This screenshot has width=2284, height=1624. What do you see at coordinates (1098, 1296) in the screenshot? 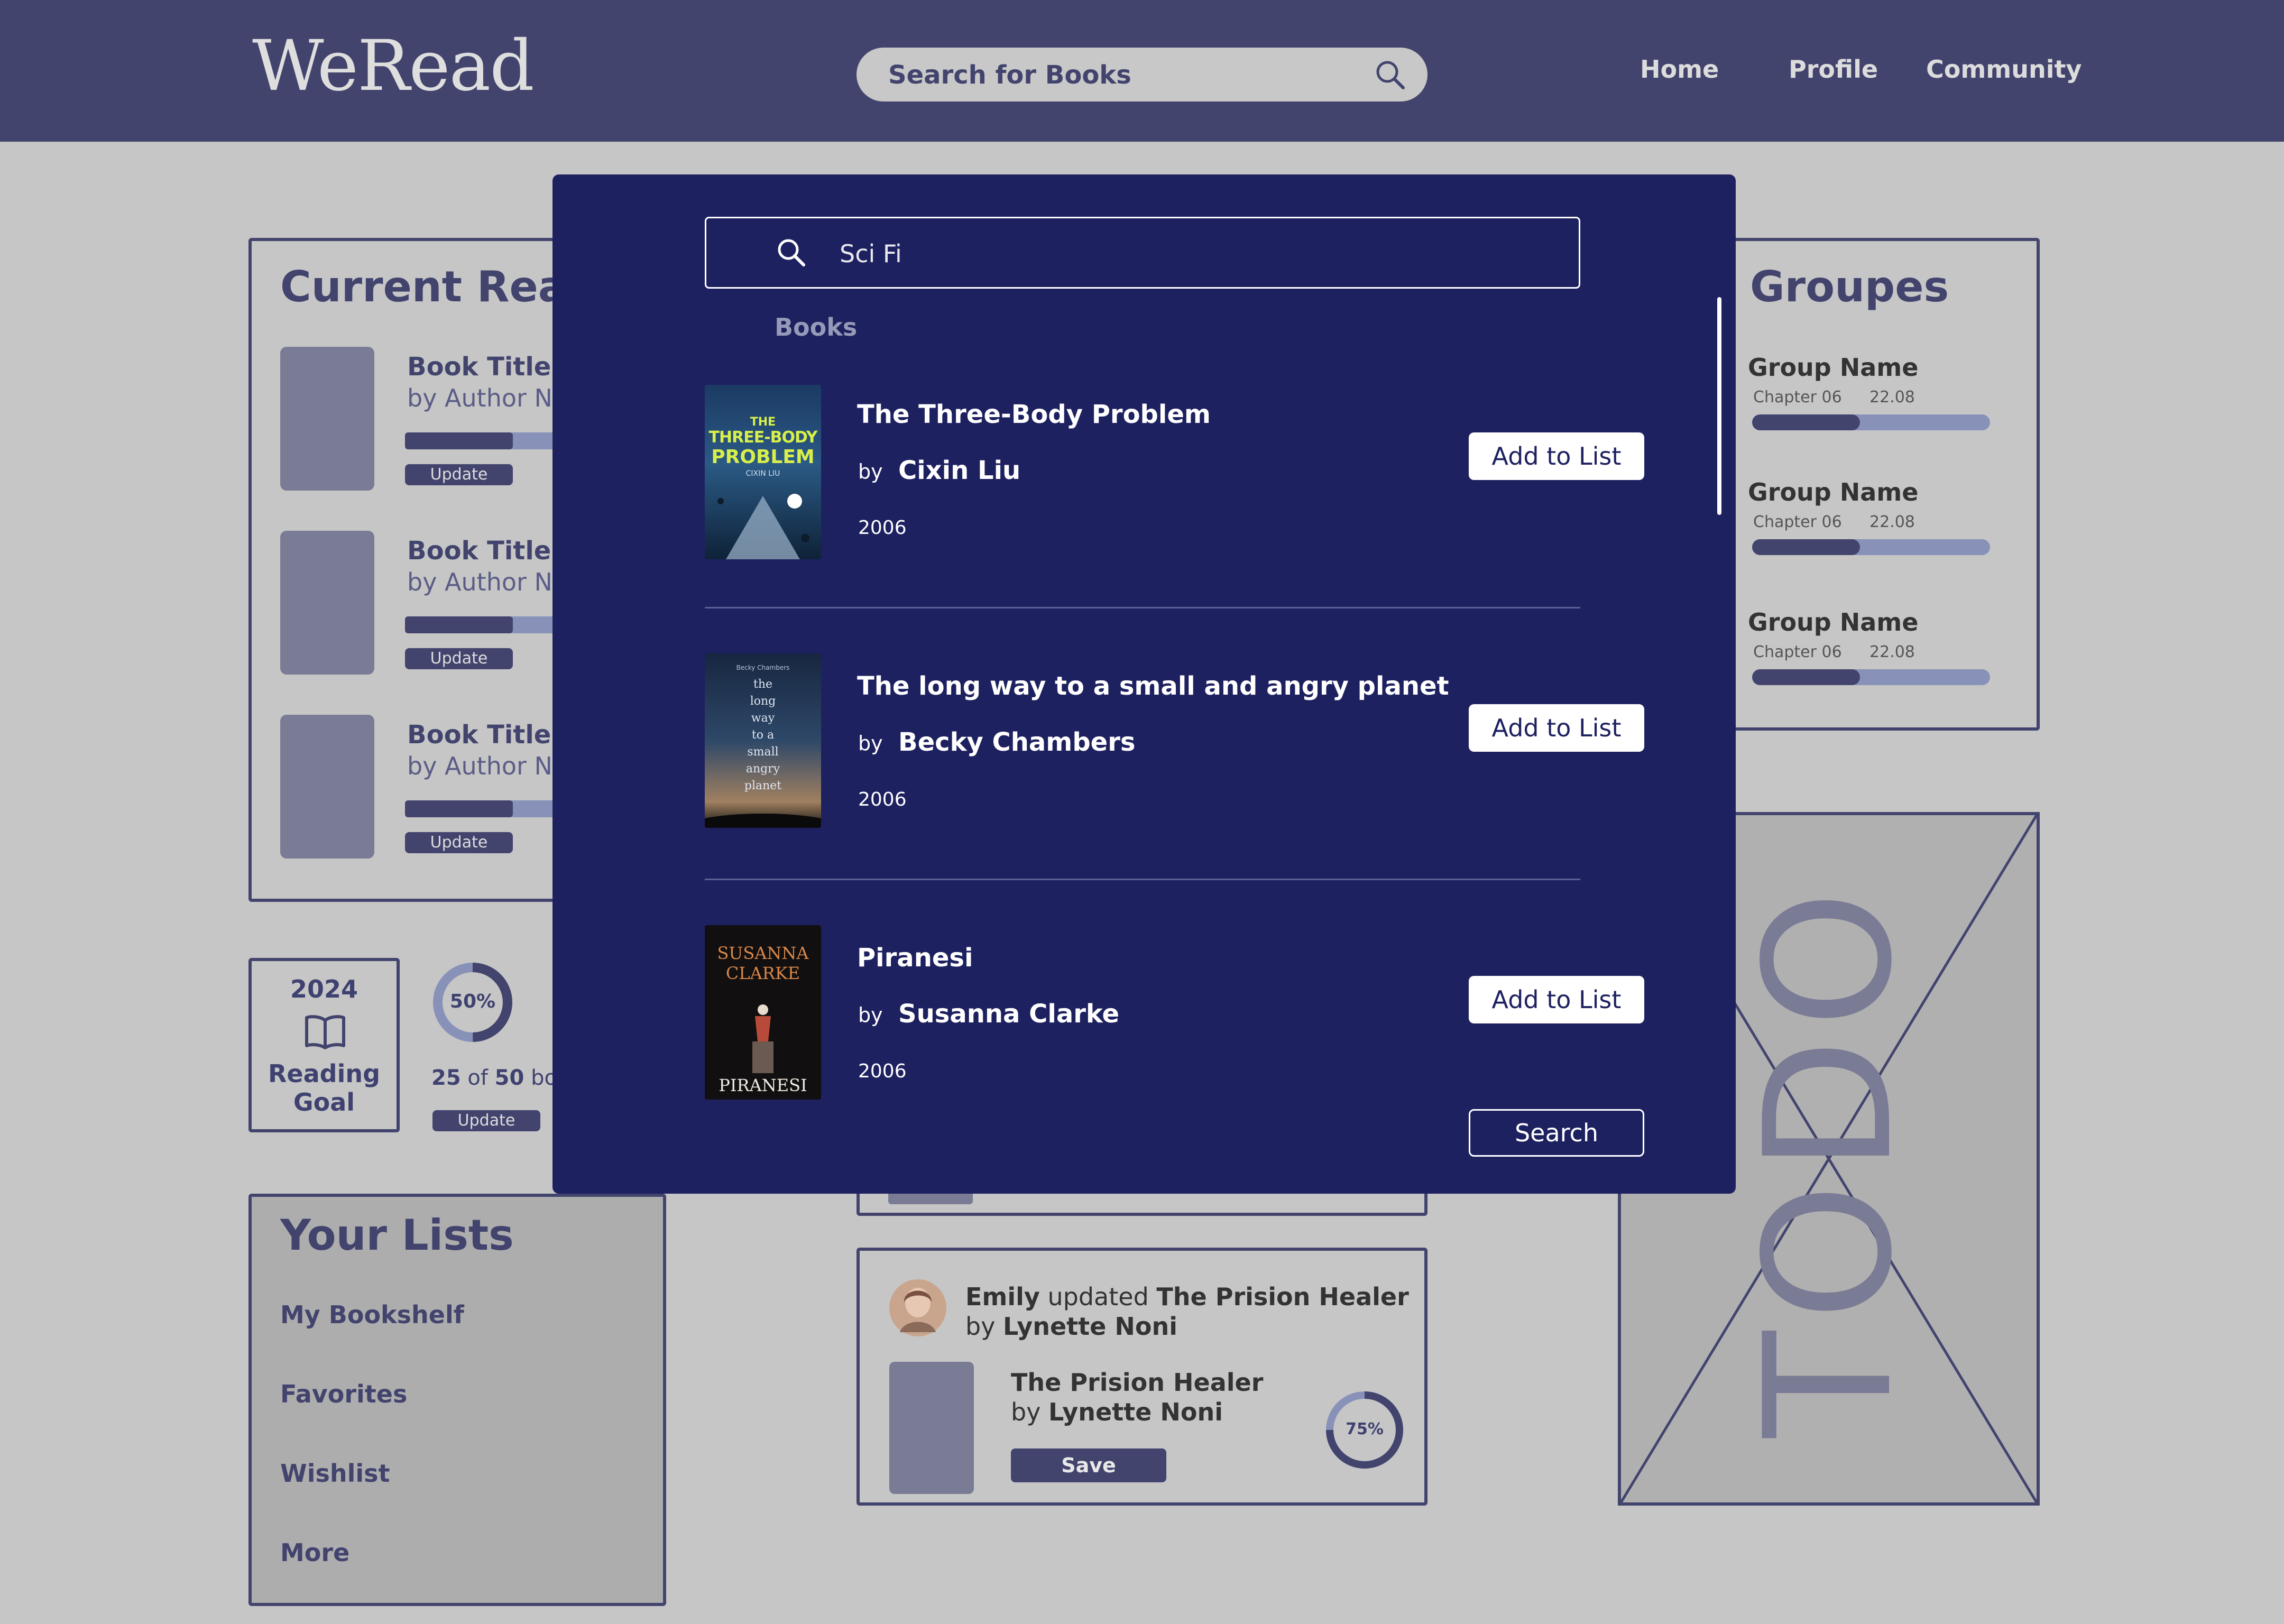
I see `feed-verb: updated` at bounding box center [1098, 1296].